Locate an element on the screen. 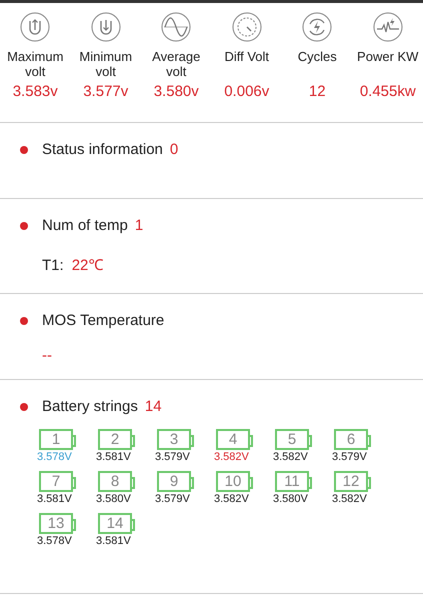 The height and width of the screenshot is (600, 423). sensor-value: 22℃ is located at coordinates (88, 265).